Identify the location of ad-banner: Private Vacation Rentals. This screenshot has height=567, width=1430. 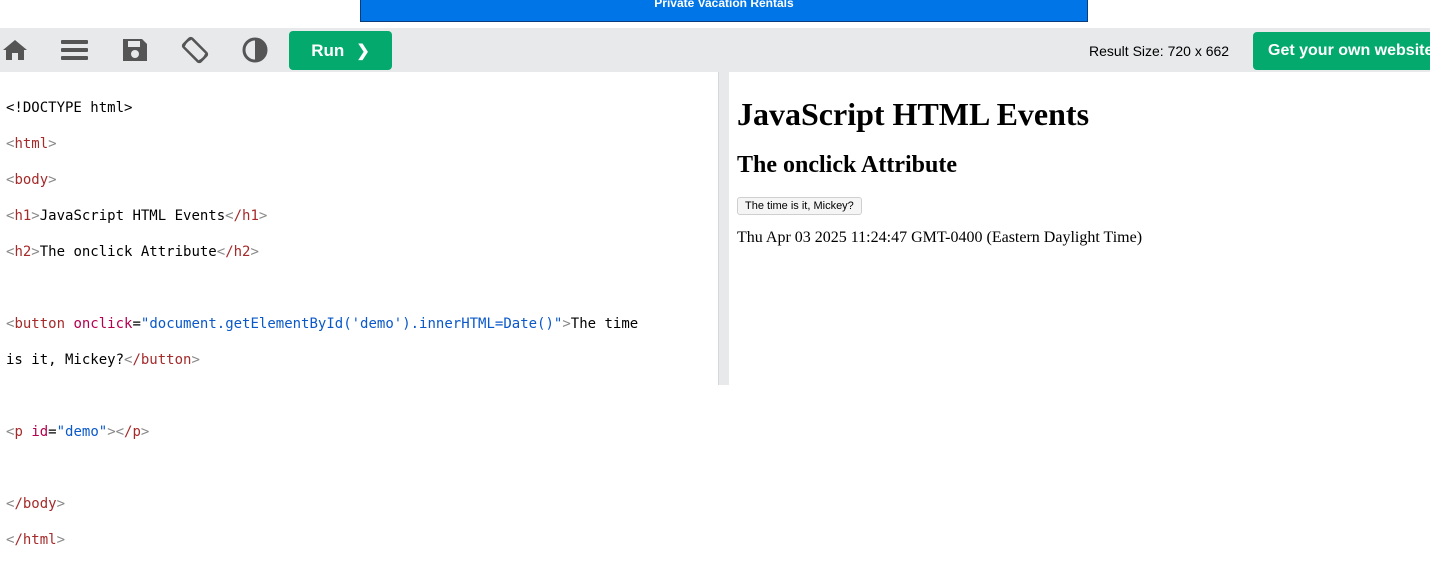
(724, 11).